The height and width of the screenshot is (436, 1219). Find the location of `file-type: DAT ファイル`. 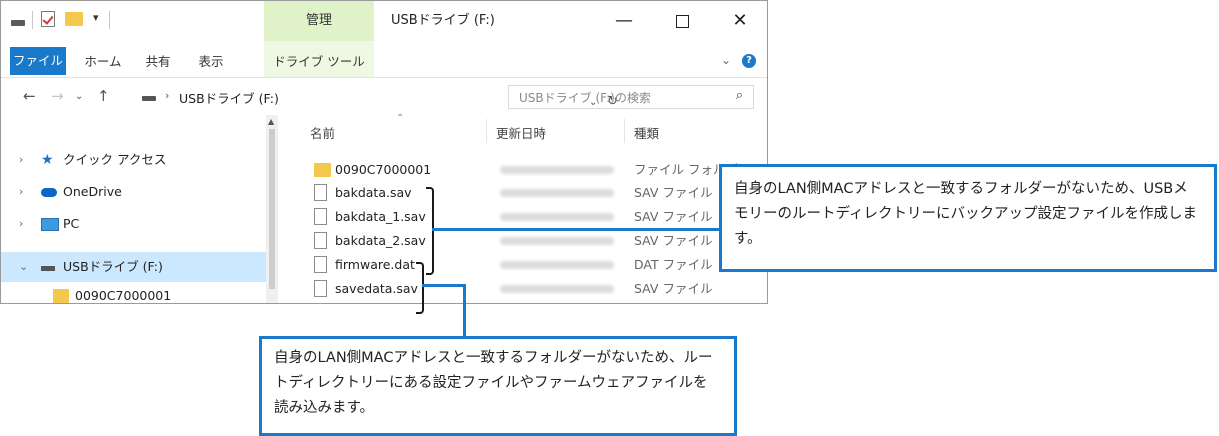

file-type: DAT ファイル is located at coordinates (673, 264).